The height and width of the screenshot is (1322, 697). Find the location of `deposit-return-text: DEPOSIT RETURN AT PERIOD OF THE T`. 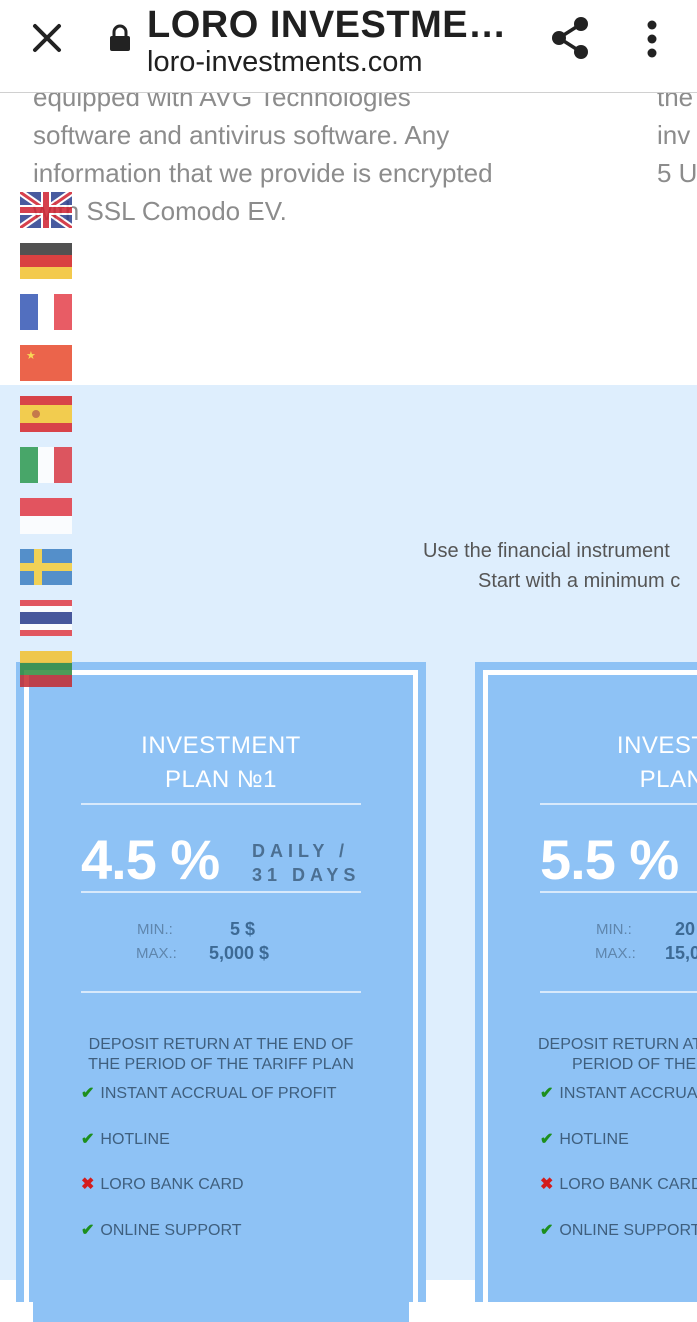

deposit-return-text: DEPOSIT RETURN AT PERIOD OF THE T is located at coordinates (617, 1054).